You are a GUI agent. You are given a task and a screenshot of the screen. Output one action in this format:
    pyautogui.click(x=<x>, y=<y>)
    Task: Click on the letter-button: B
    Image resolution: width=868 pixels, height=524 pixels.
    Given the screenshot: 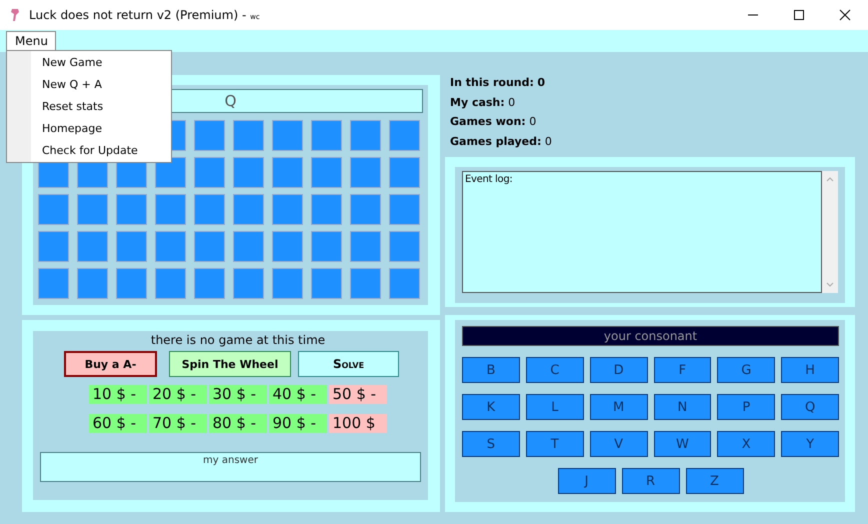 What is the action you would take?
    pyautogui.click(x=491, y=370)
    